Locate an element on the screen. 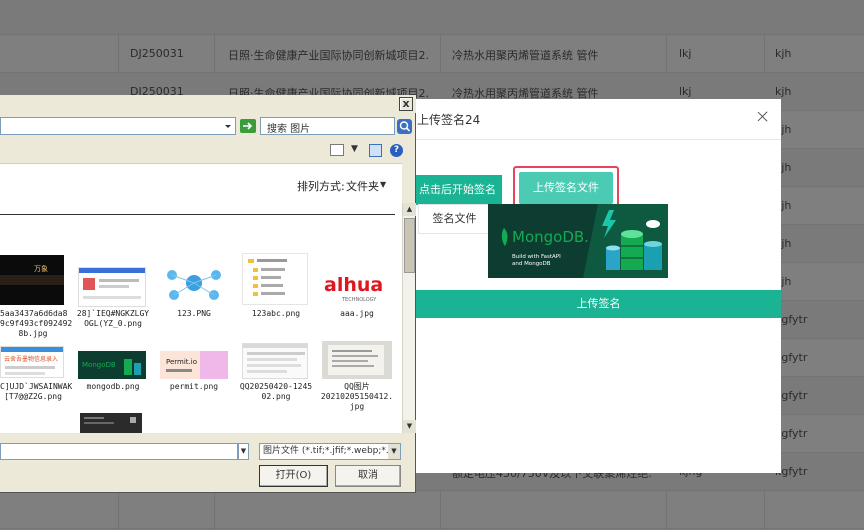 The image size is (864, 530). modal-title: 上传签名24 is located at coordinates (449, 120).